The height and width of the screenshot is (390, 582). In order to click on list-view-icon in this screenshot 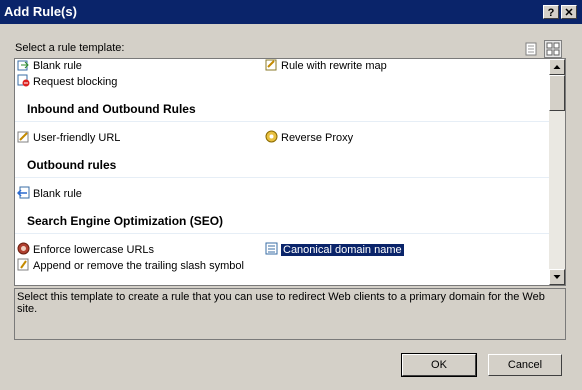, I will do `click(531, 49)`.